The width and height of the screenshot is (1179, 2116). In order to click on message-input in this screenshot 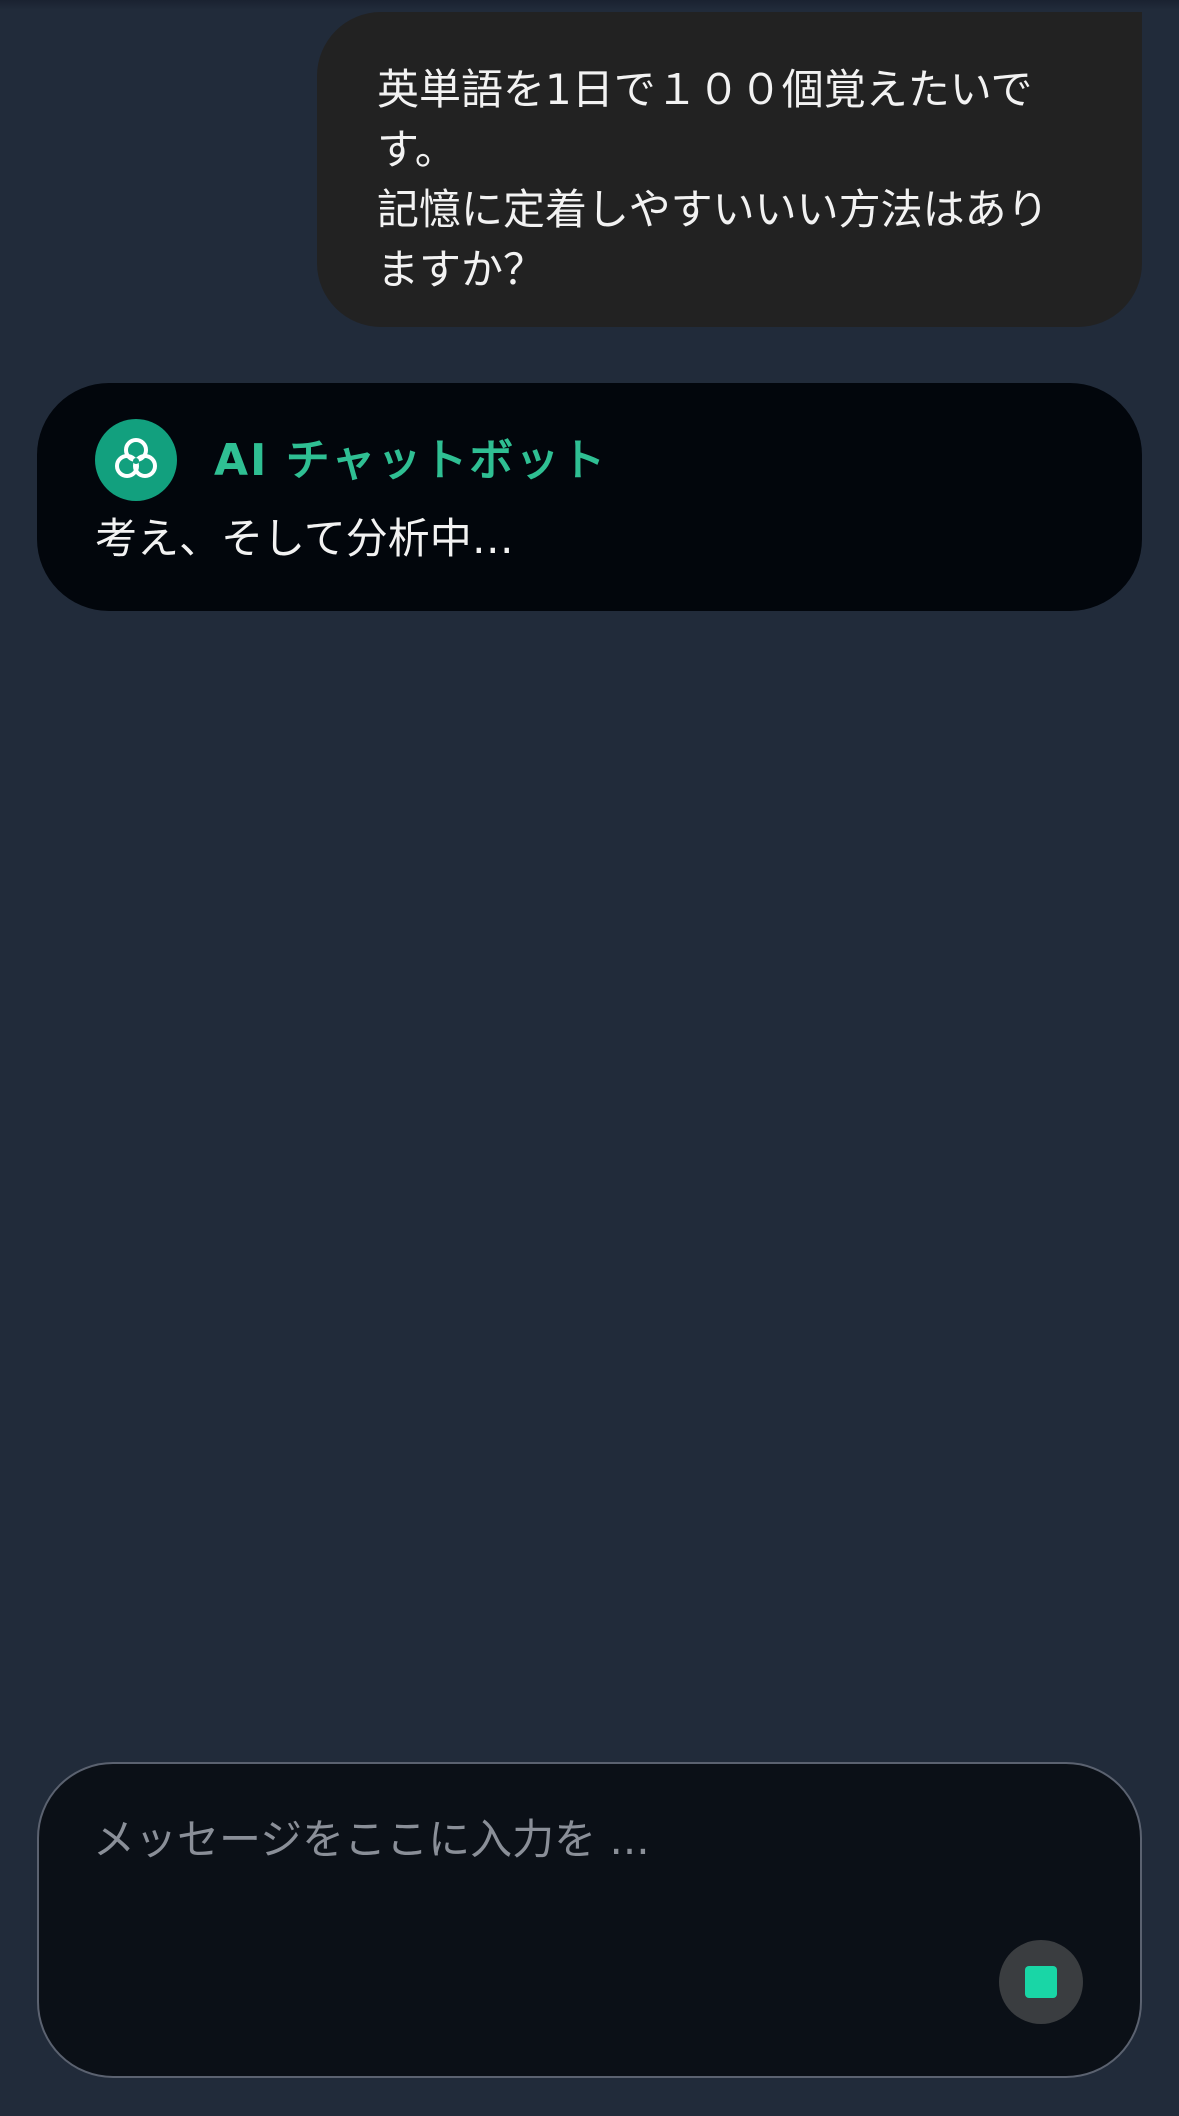, I will do `click(543, 1839)`.